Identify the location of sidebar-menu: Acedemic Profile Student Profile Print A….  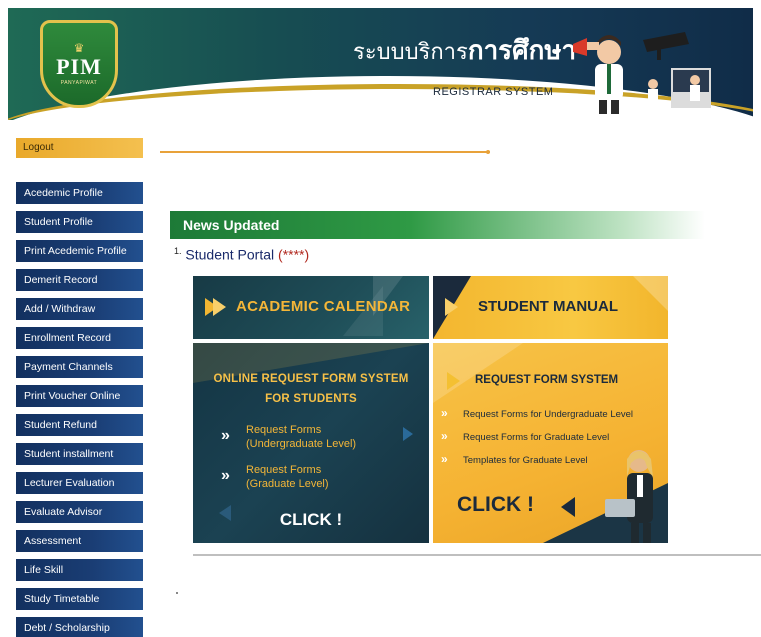
(79, 409).